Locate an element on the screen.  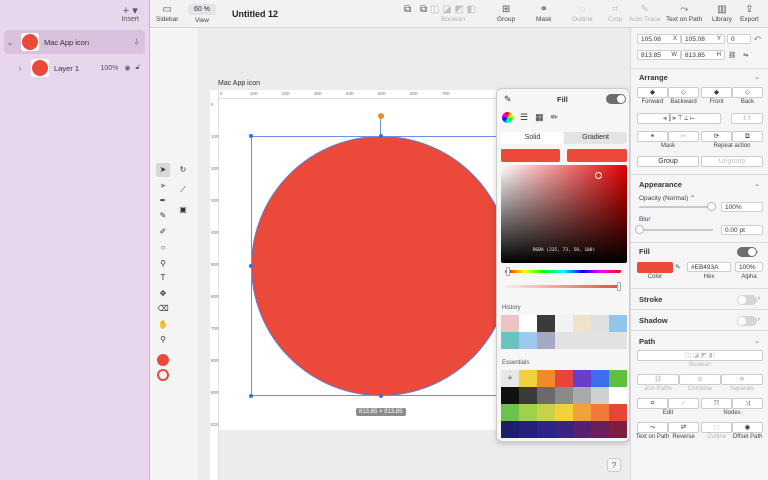
group-button: ⊞ Group is located at coordinates (506, 13).